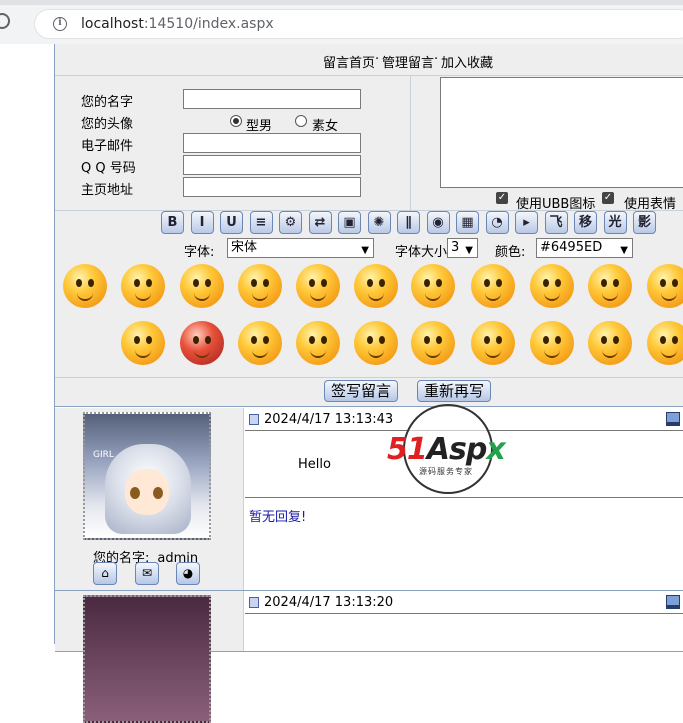  I want to click on homepage-icon: ⌂, so click(105, 573).